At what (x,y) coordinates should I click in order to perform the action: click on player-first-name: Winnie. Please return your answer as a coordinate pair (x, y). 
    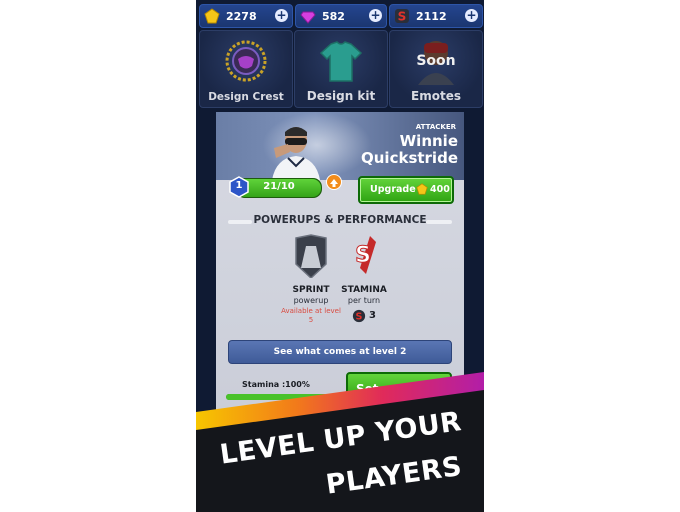
    Looking at the image, I should click on (428, 141).